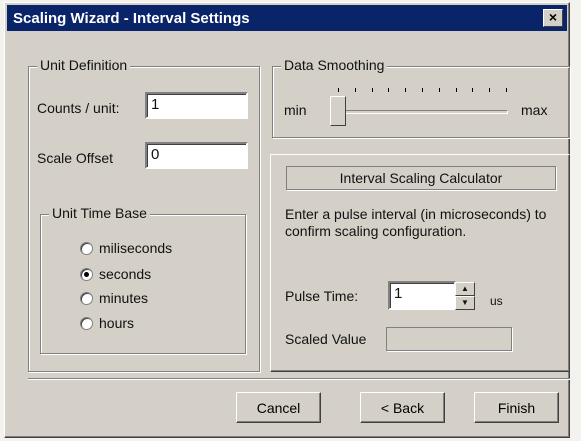 The width and height of the screenshot is (581, 441). Describe the element at coordinates (99, 213) in the screenshot. I see `unit-time-base-legend: Unit Time Base` at that location.